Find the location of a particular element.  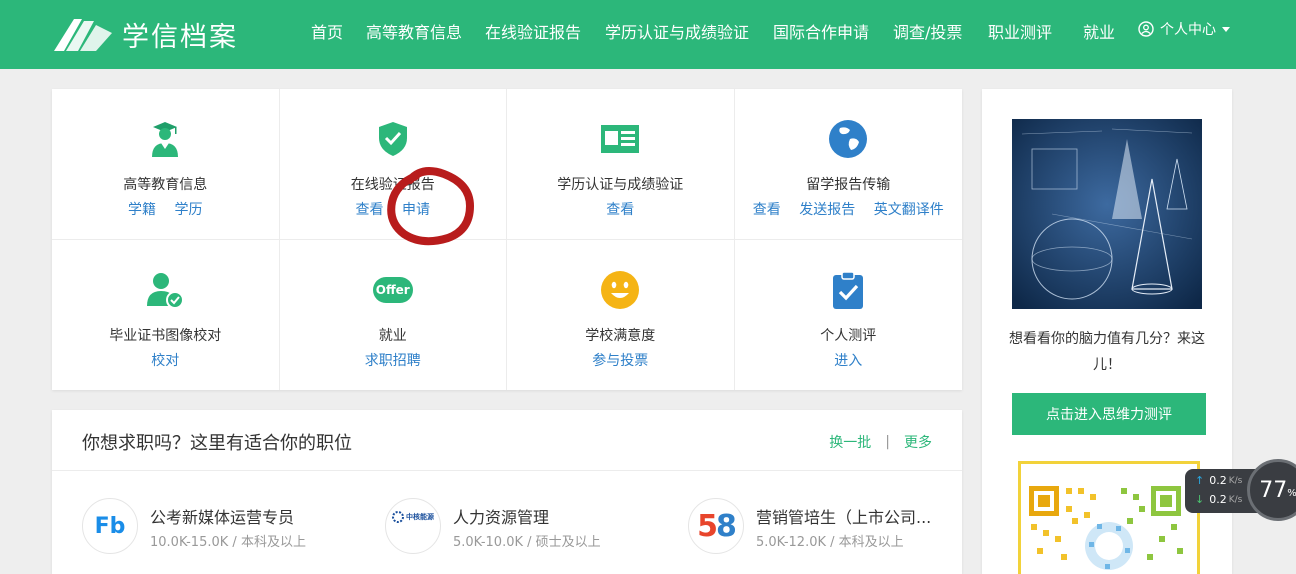

gauge-percent: 77 is located at coordinates (1273, 490).